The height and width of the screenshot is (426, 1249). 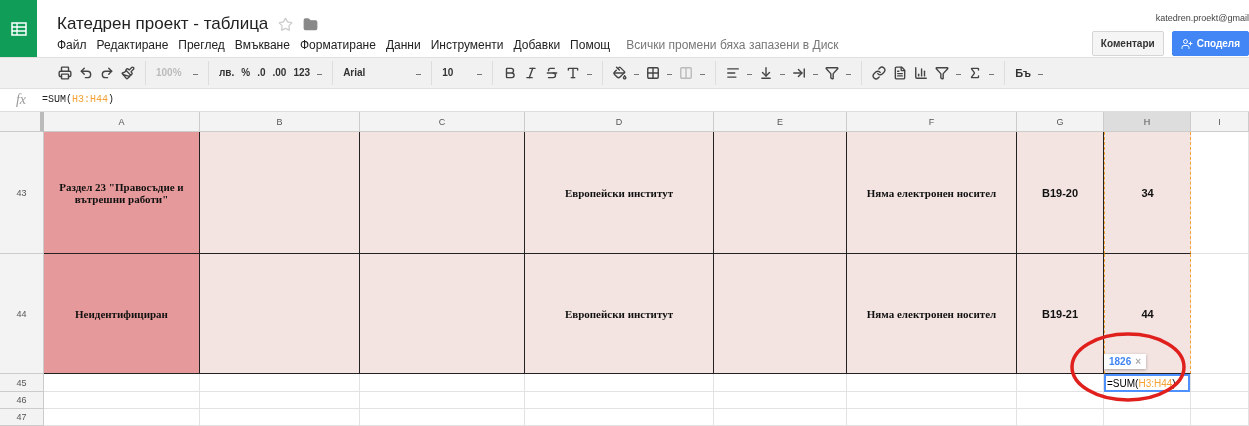 What do you see at coordinates (552, 72) in the screenshot?
I see `strikethrough-icon` at bounding box center [552, 72].